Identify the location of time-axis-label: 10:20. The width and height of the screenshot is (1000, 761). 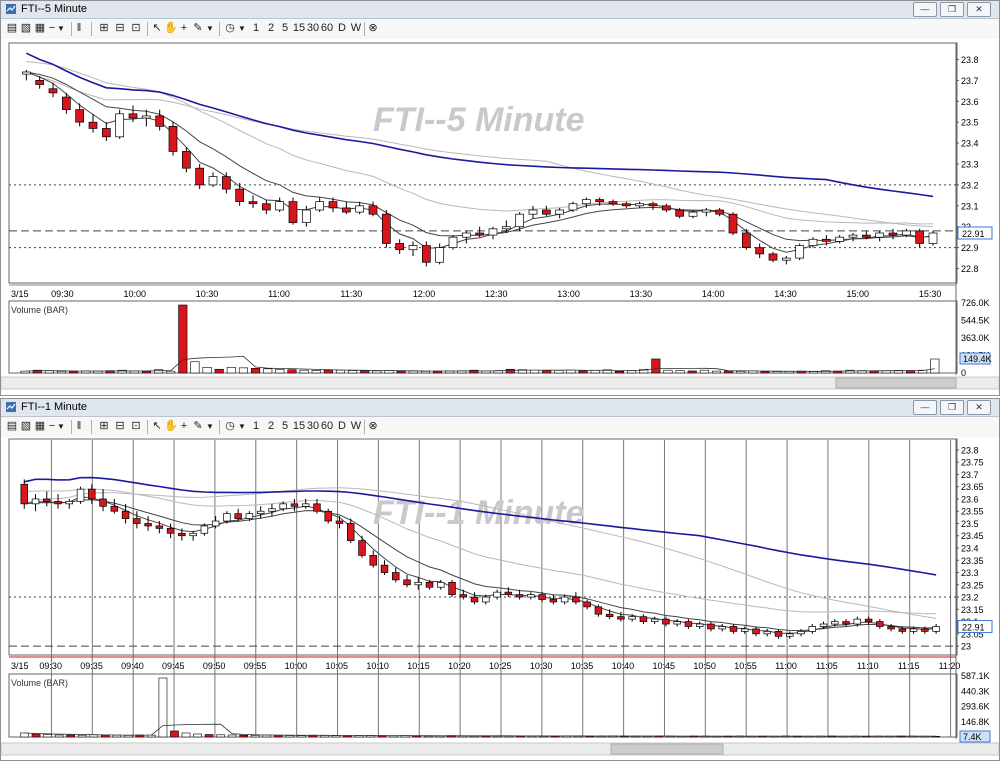
(459, 666).